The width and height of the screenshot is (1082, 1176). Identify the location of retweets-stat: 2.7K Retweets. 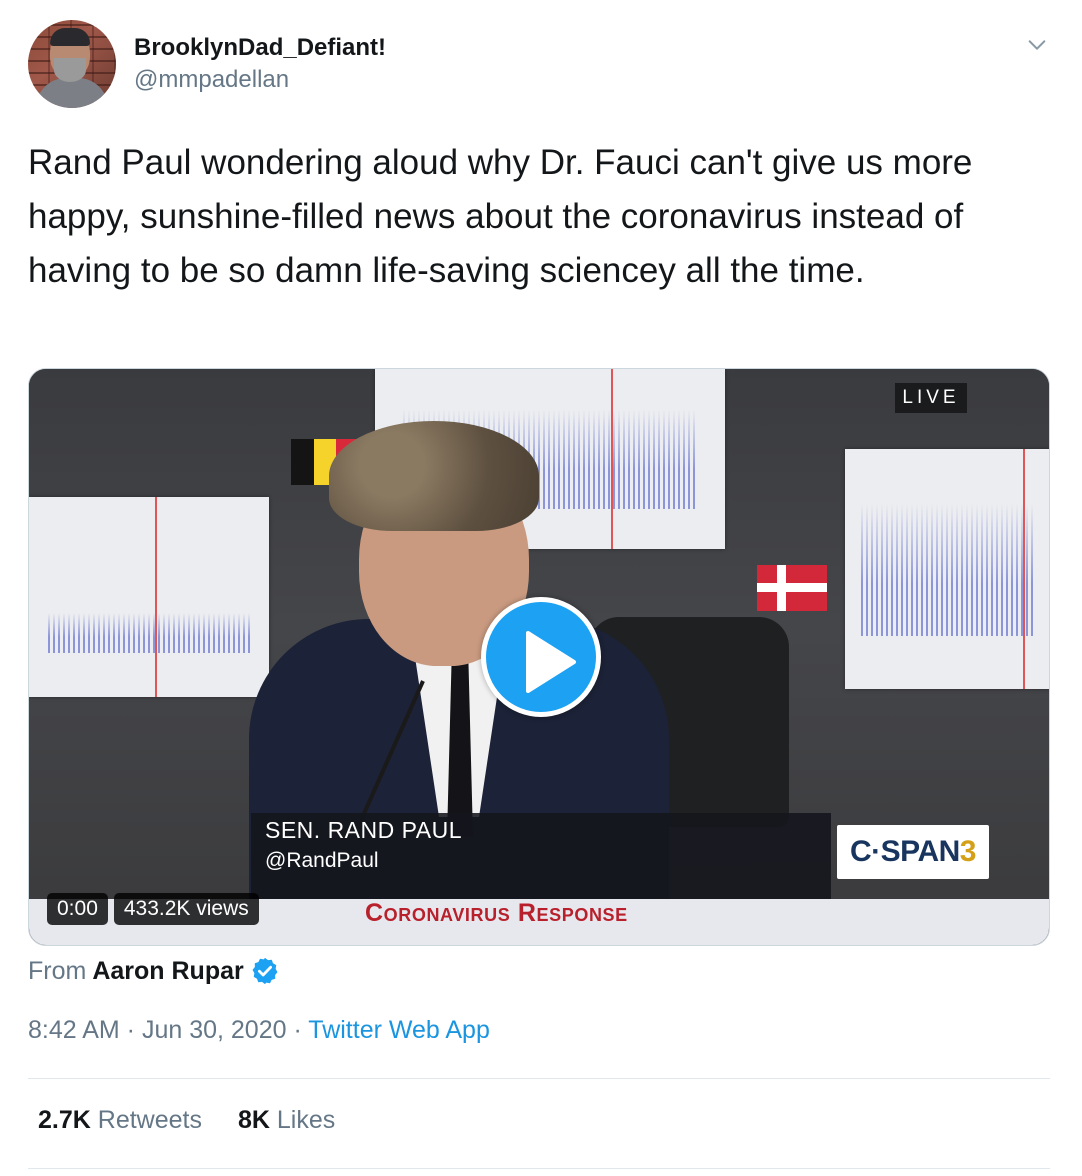
(120, 1120).